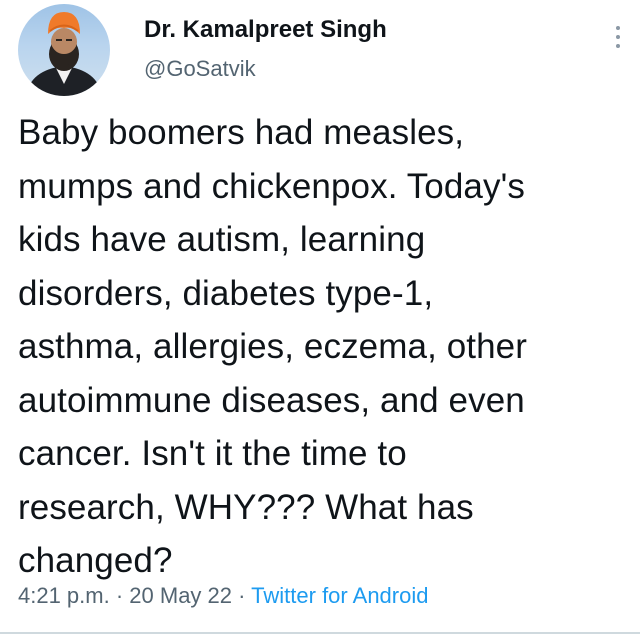  Describe the element at coordinates (618, 39) in the screenshot. I see `more-vertical-icon` at that location.